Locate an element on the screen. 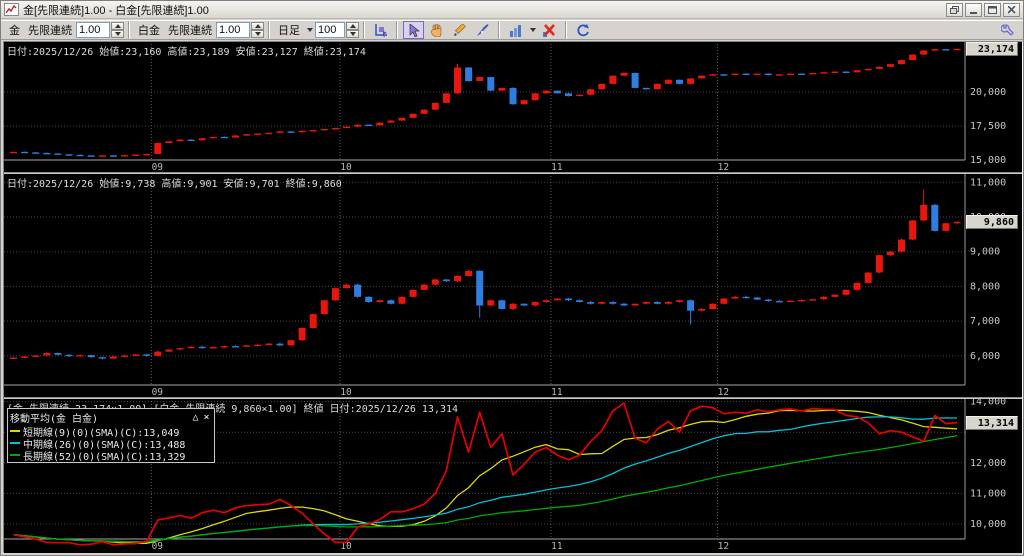  y-axis-labels-group: 20,000 17,500 15,000 is located at coordinates (988, 126).